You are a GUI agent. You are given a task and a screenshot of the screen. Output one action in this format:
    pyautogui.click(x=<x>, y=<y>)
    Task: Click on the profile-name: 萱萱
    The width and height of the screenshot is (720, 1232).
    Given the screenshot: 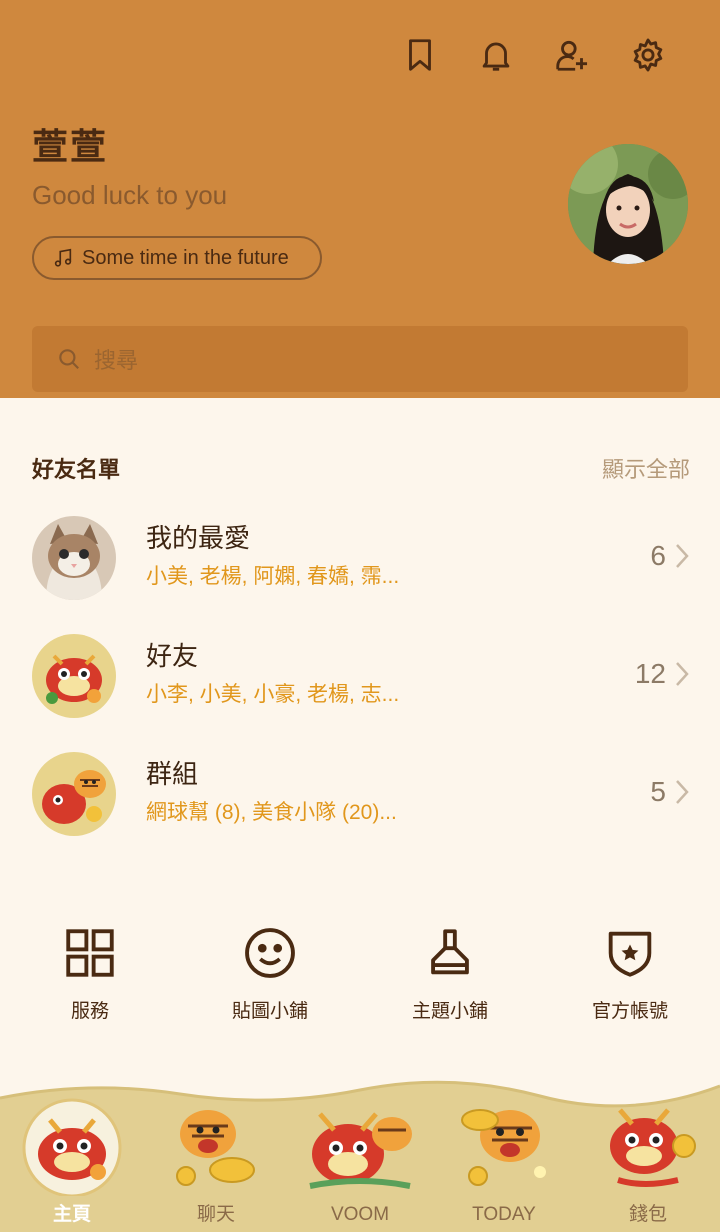 What is the action you would take?
    pyautogui.click(x=70, y=144)
    